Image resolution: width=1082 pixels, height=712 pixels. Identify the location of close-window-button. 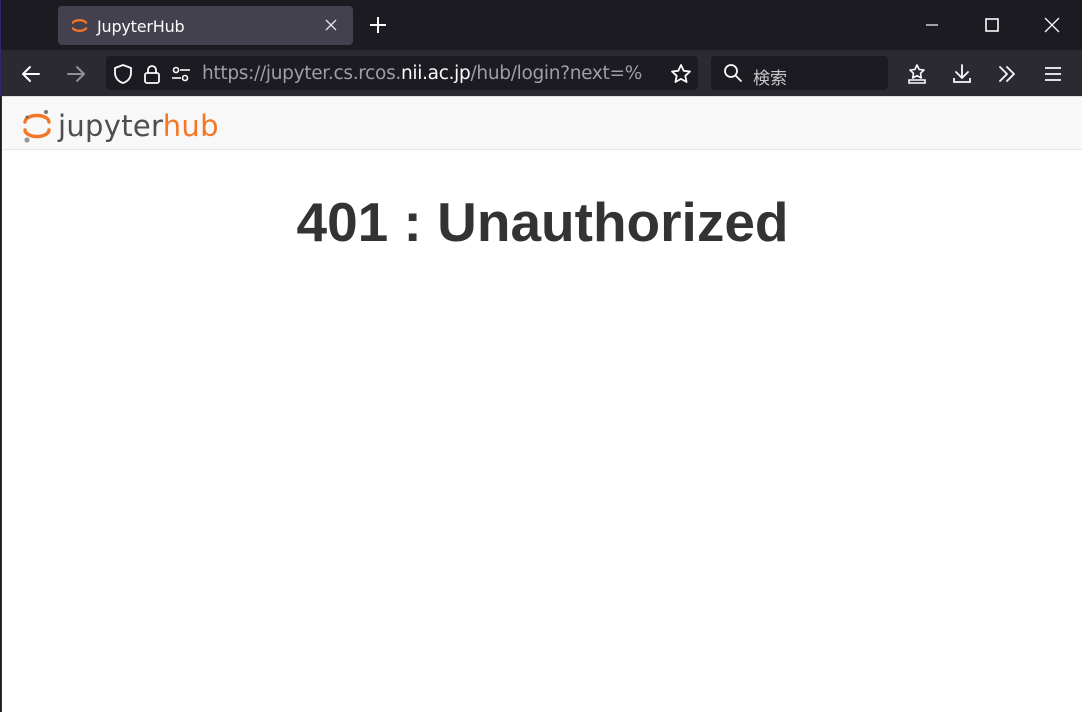
(1052, 25).